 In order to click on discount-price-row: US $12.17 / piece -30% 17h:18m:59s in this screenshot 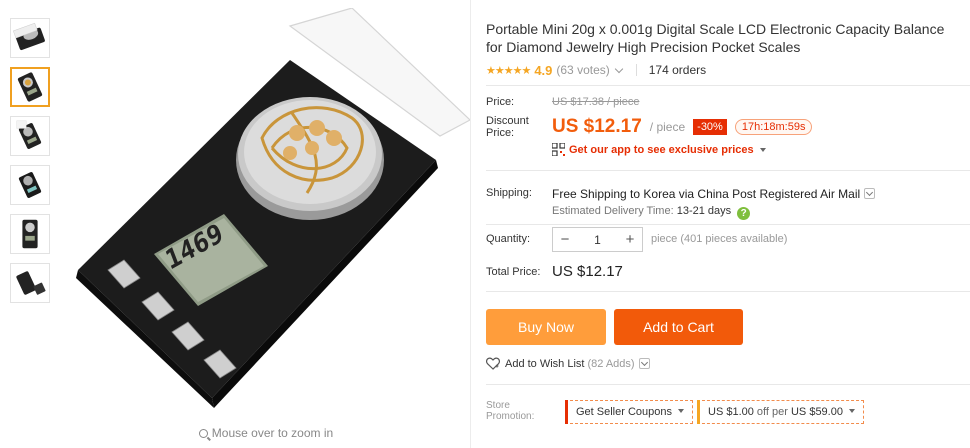, I will do `click(682, 127)`.